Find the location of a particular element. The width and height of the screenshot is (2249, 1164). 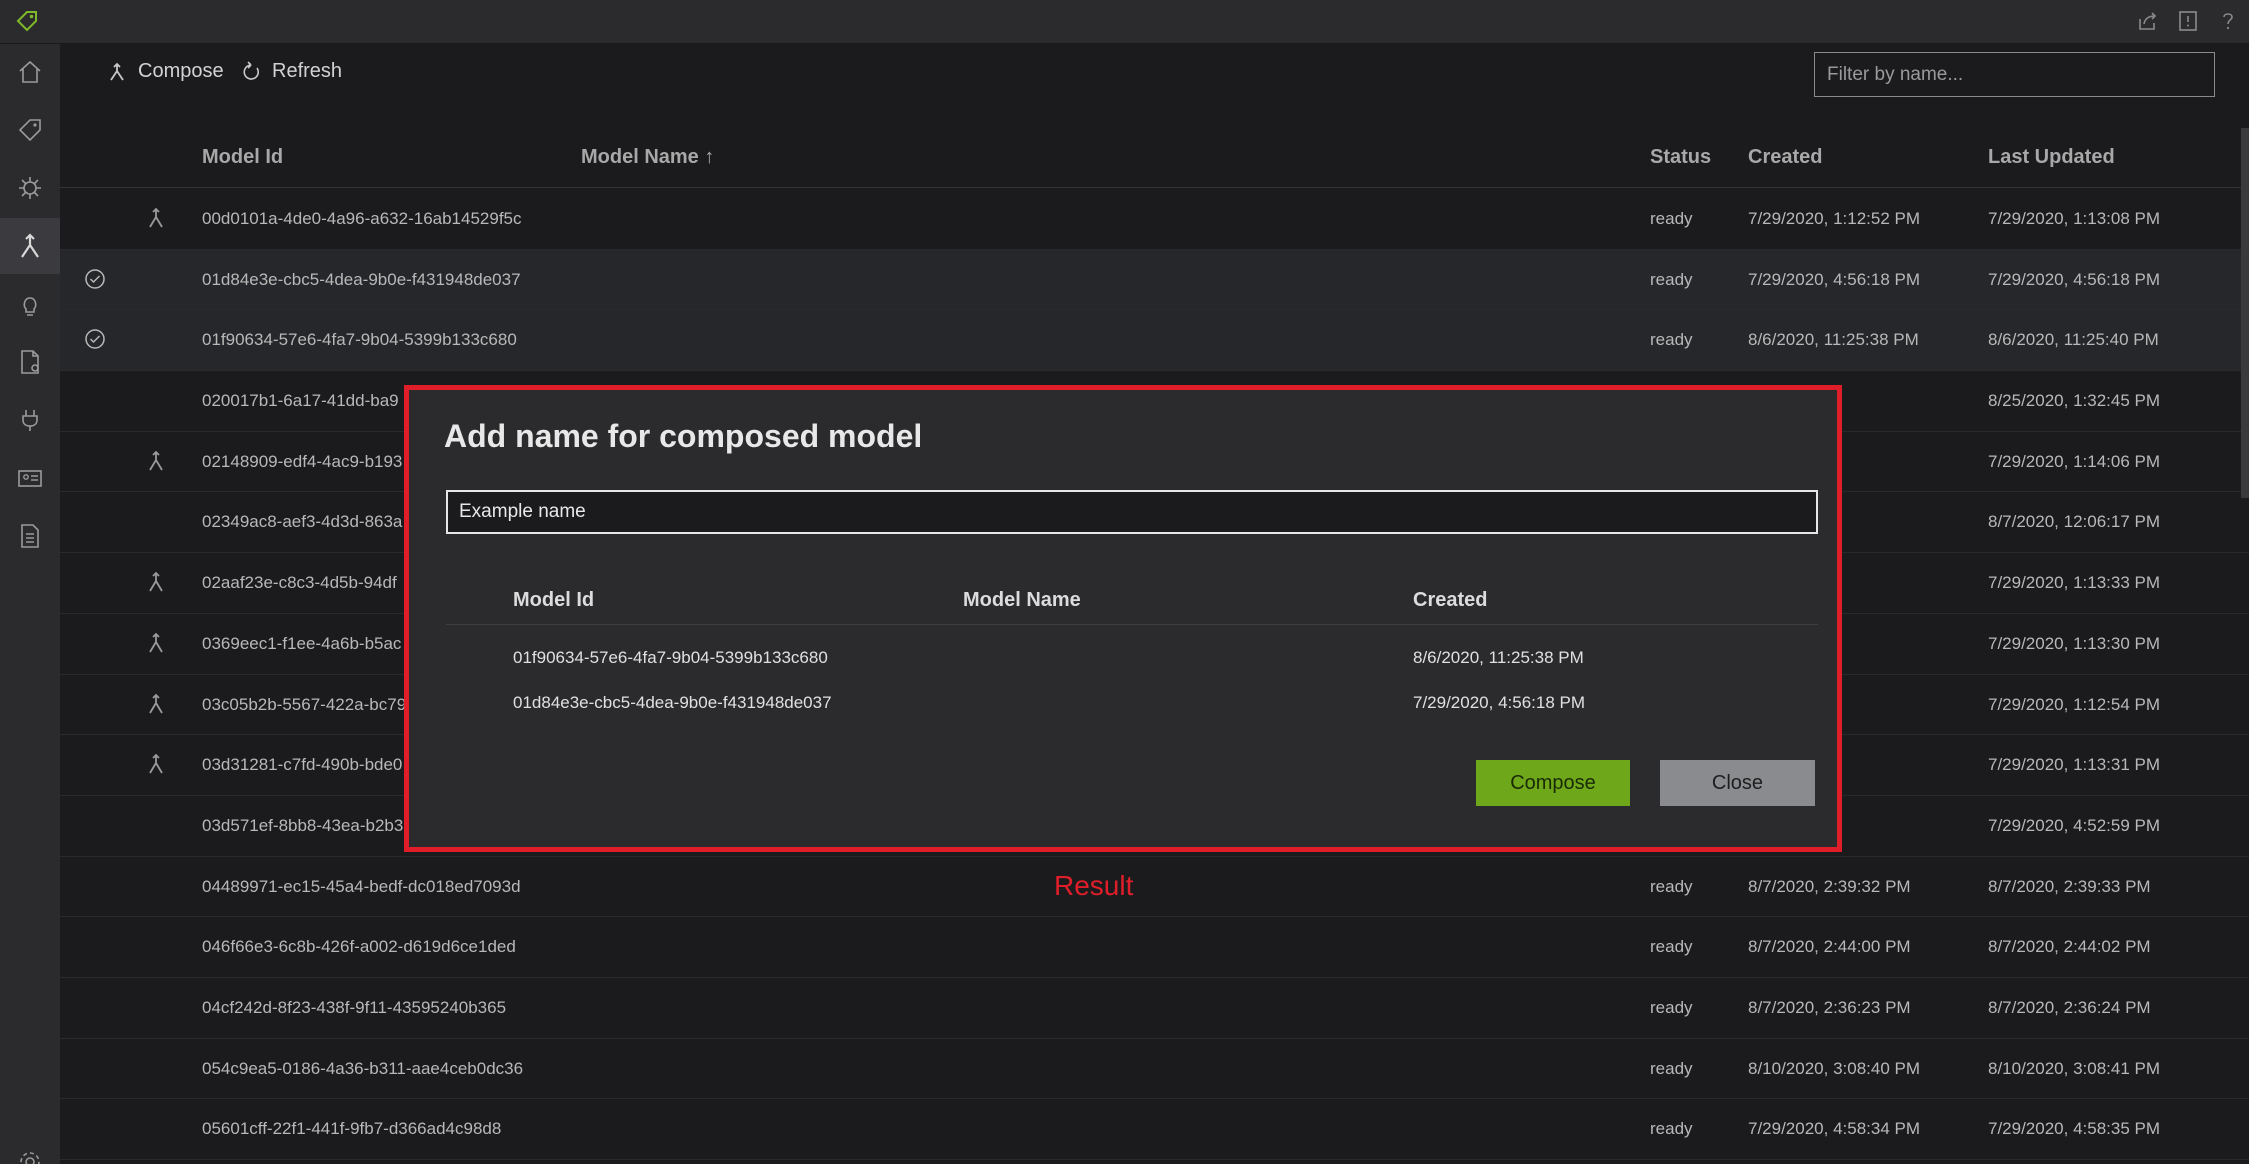

row-last-updated: 7/29/2020, 4:58:35 PM is located at coordinates (2074, 1129).